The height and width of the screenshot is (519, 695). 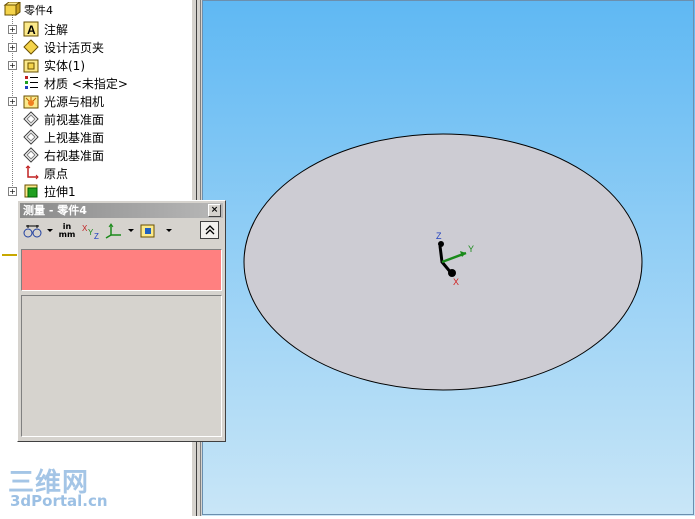 I want to click on extrude-icon, so click(x=31, y=191).